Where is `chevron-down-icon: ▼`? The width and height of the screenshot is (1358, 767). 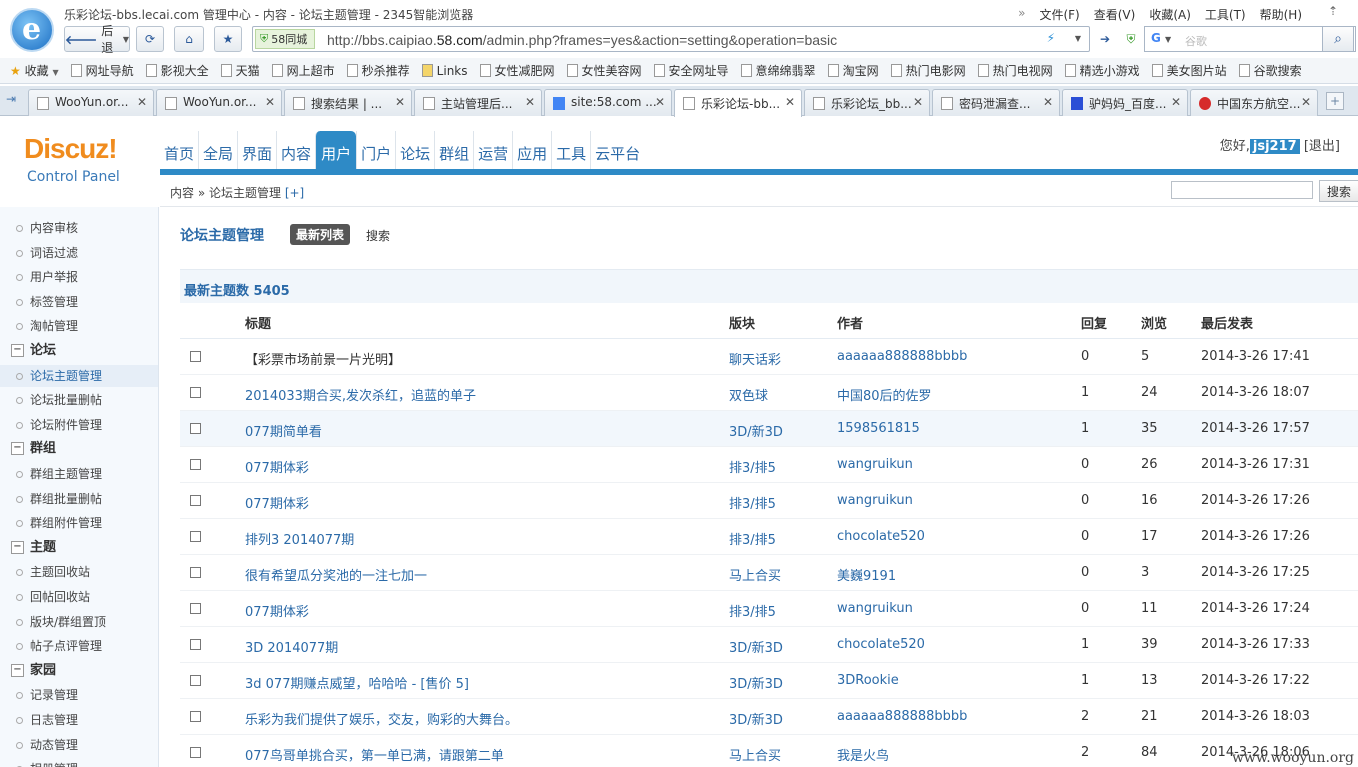 chevron-down-icon: ▼ is located at coordinates (126, 39).